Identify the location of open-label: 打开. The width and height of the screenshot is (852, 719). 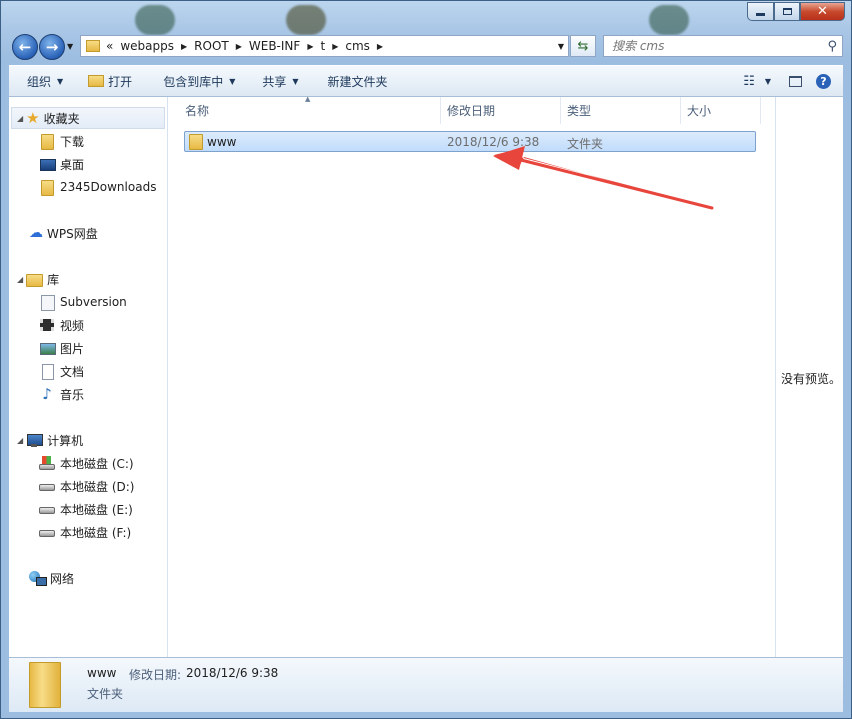
(120, 81).